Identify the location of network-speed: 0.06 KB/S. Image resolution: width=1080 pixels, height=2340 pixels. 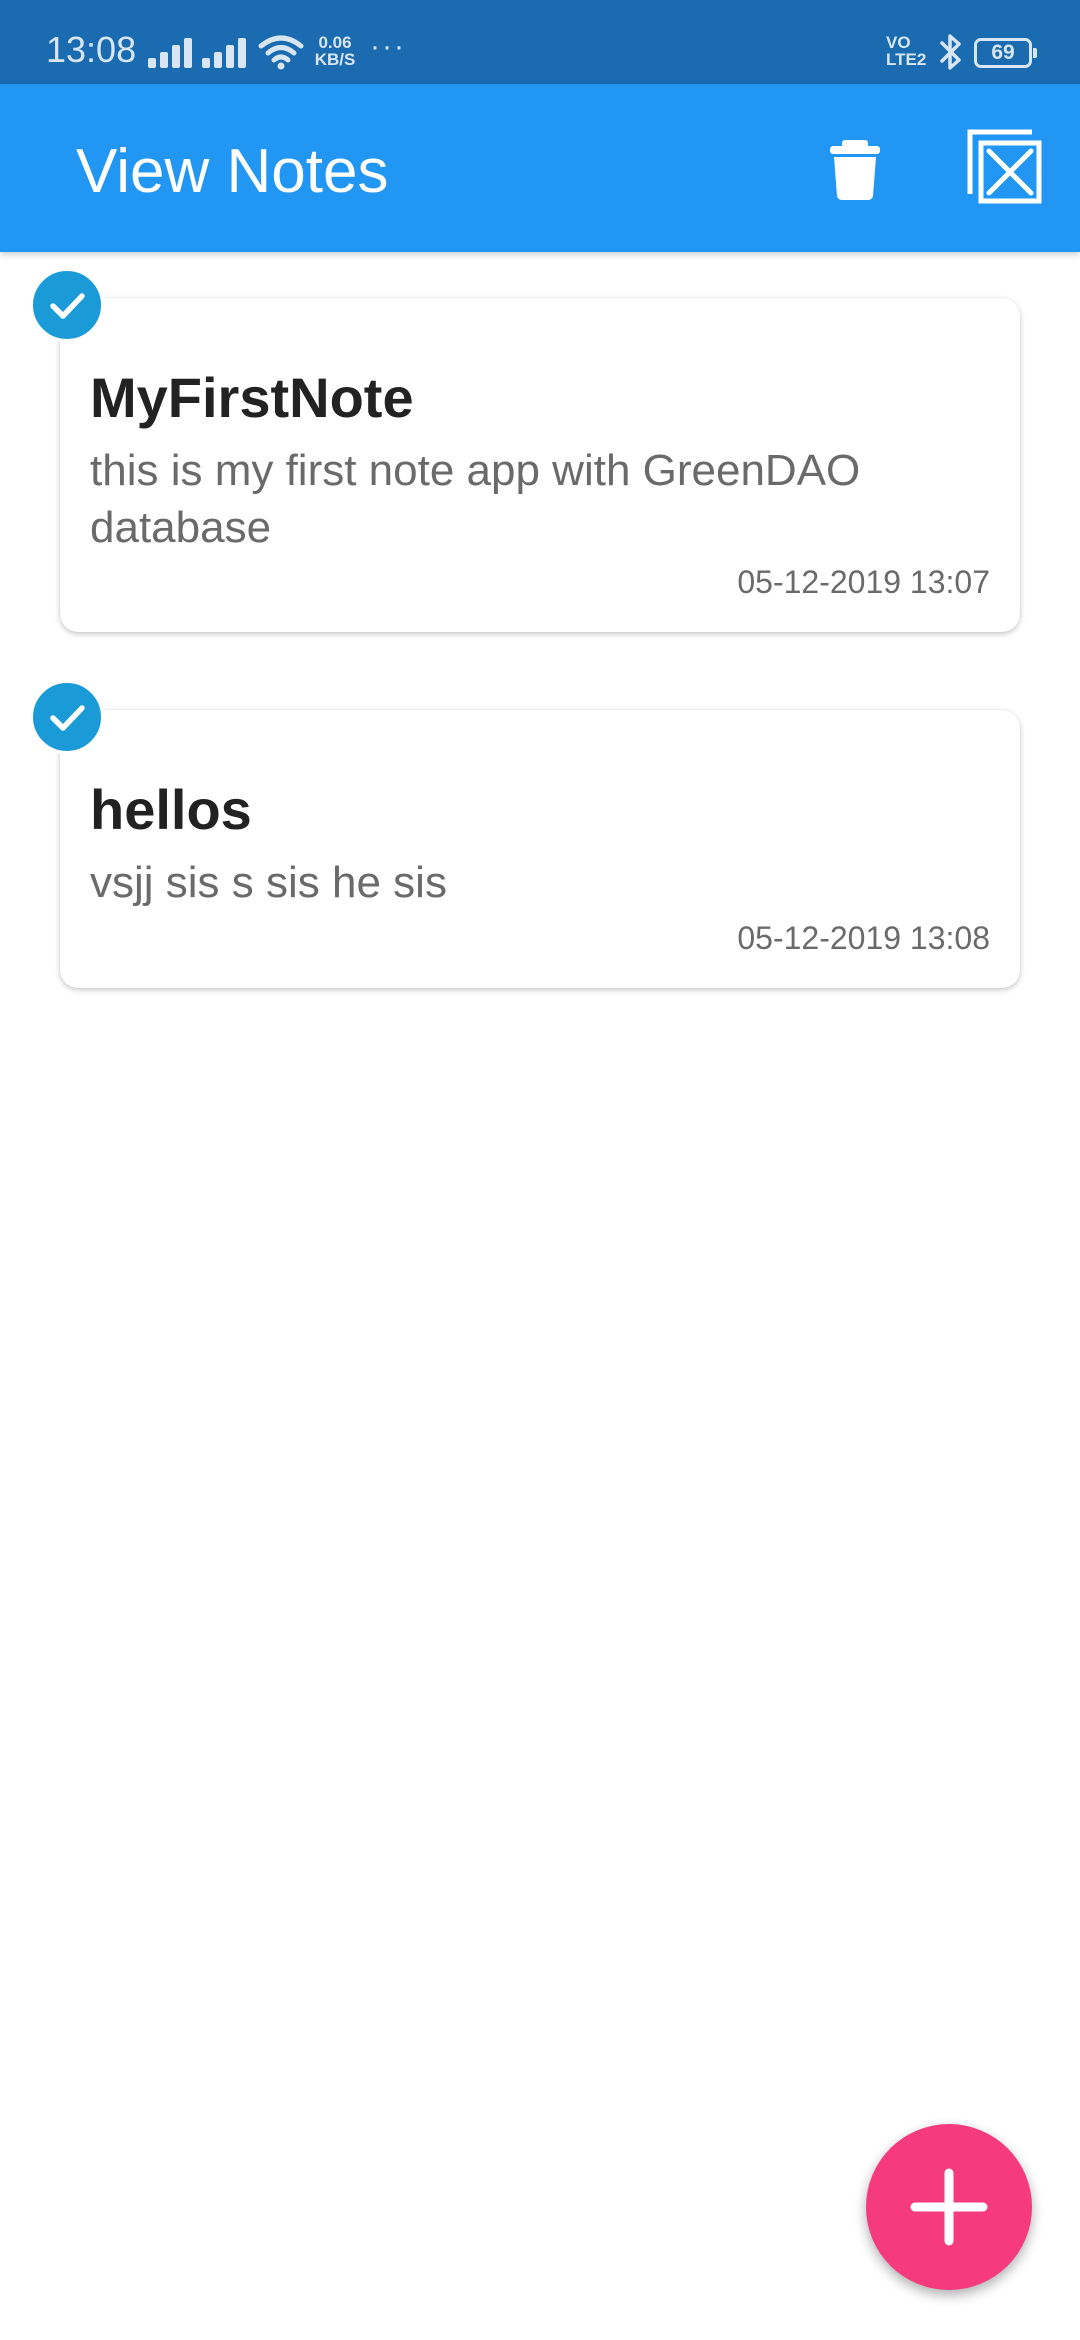
(335, 51).